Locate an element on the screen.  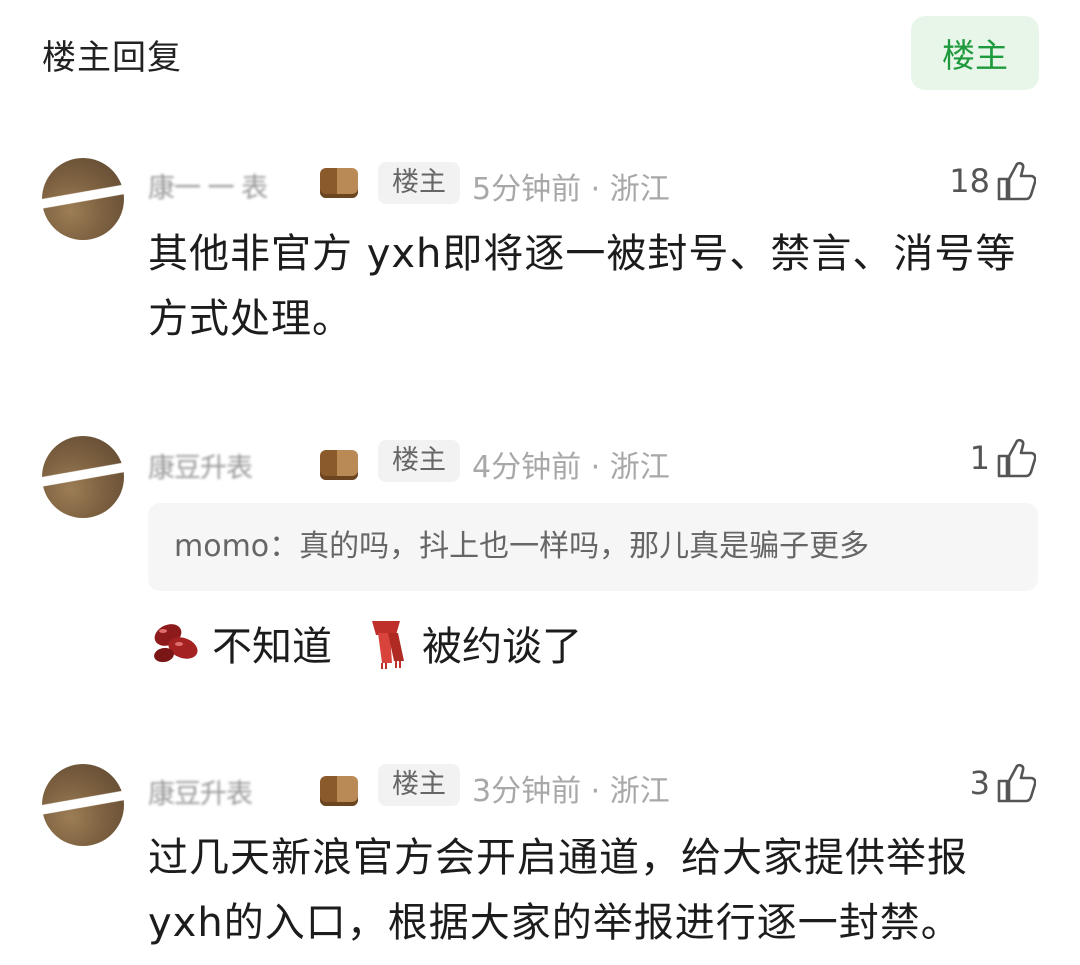
scarf-emoji-icon is located at coordinates (388, 645).